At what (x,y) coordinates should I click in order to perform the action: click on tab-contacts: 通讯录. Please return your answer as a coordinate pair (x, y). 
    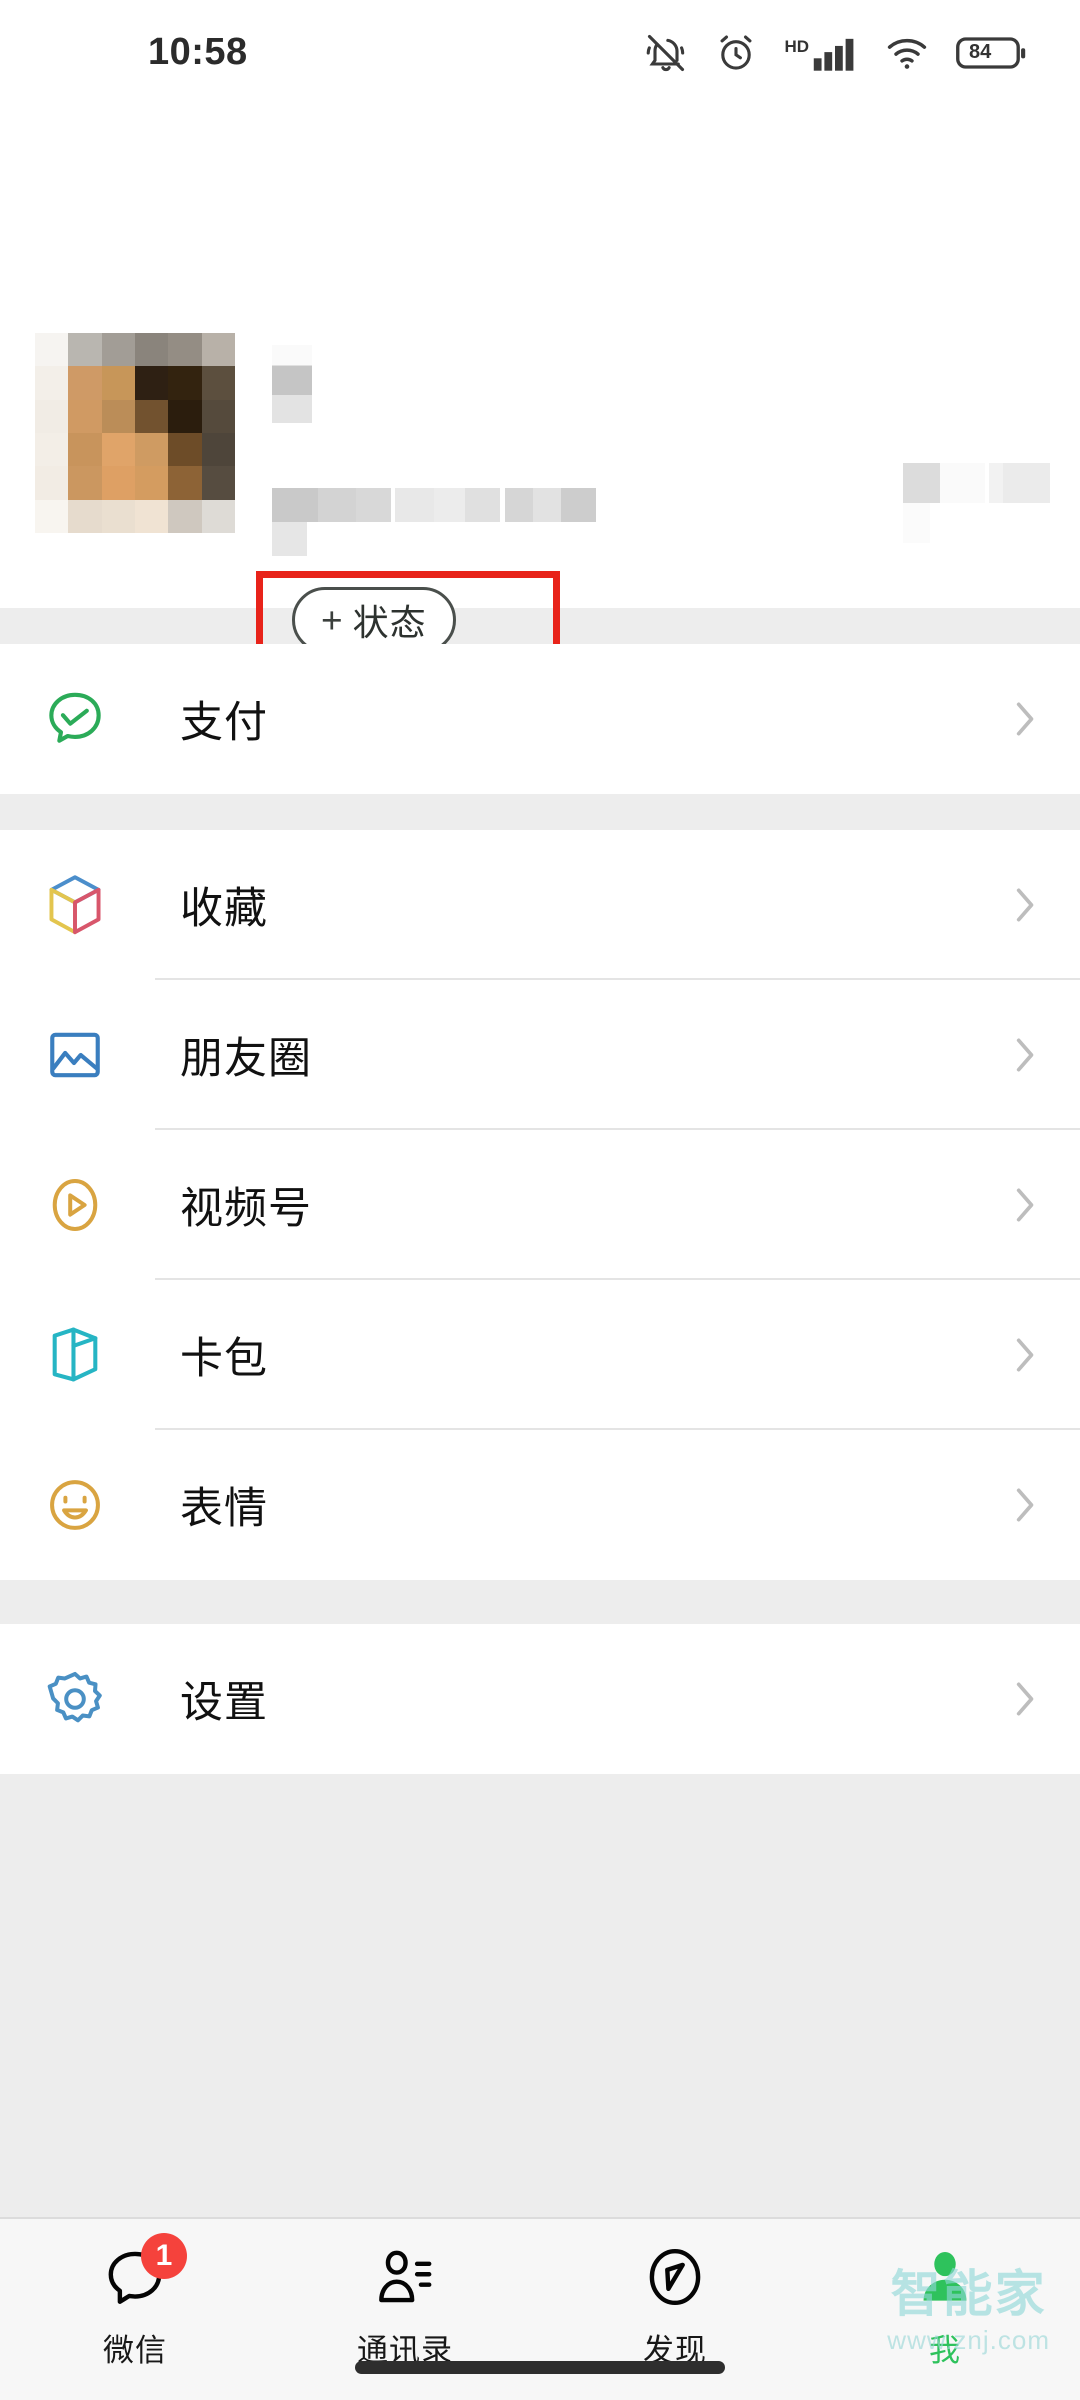
    Looking at the image, I should click on (405, 2294).